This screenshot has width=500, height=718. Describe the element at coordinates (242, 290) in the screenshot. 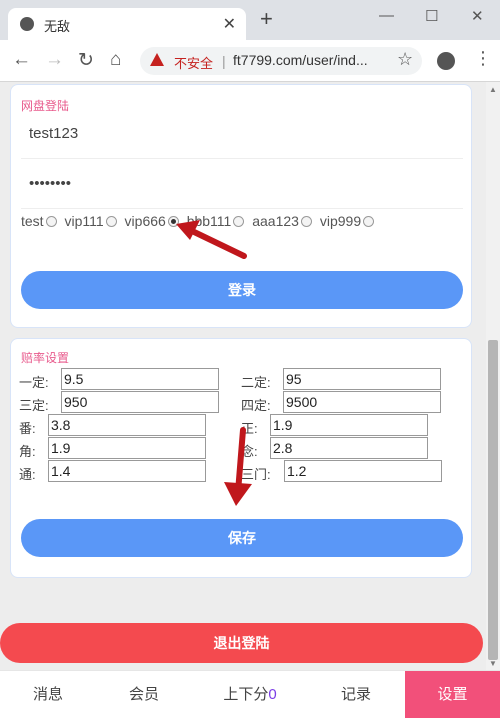

I see `login-button: 登录` at that location.